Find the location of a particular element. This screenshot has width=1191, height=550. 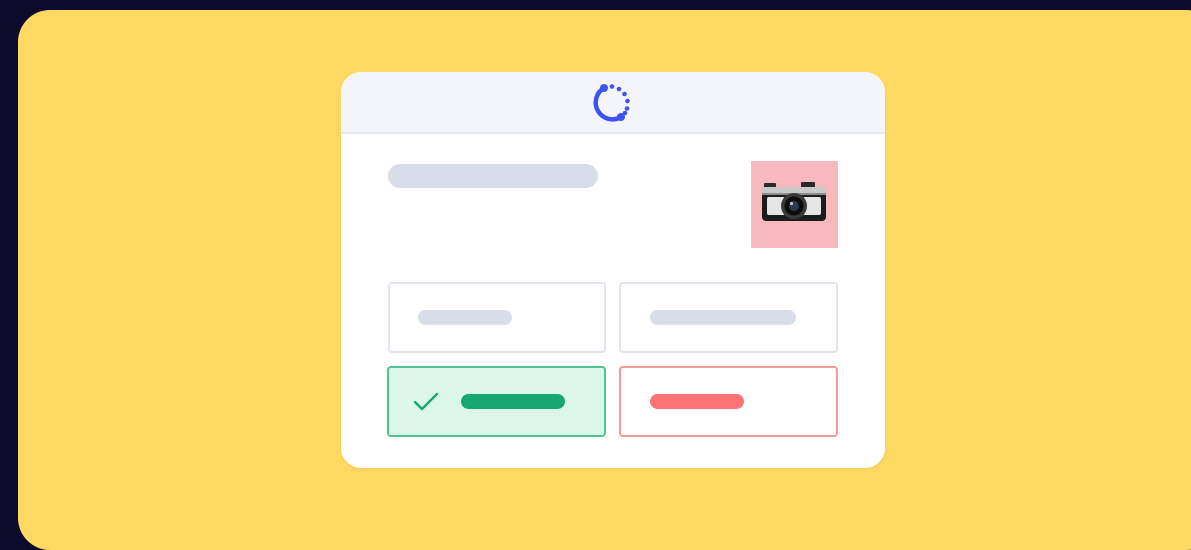

answer-option-correct-placeholder is located at coordinates (513, 401).